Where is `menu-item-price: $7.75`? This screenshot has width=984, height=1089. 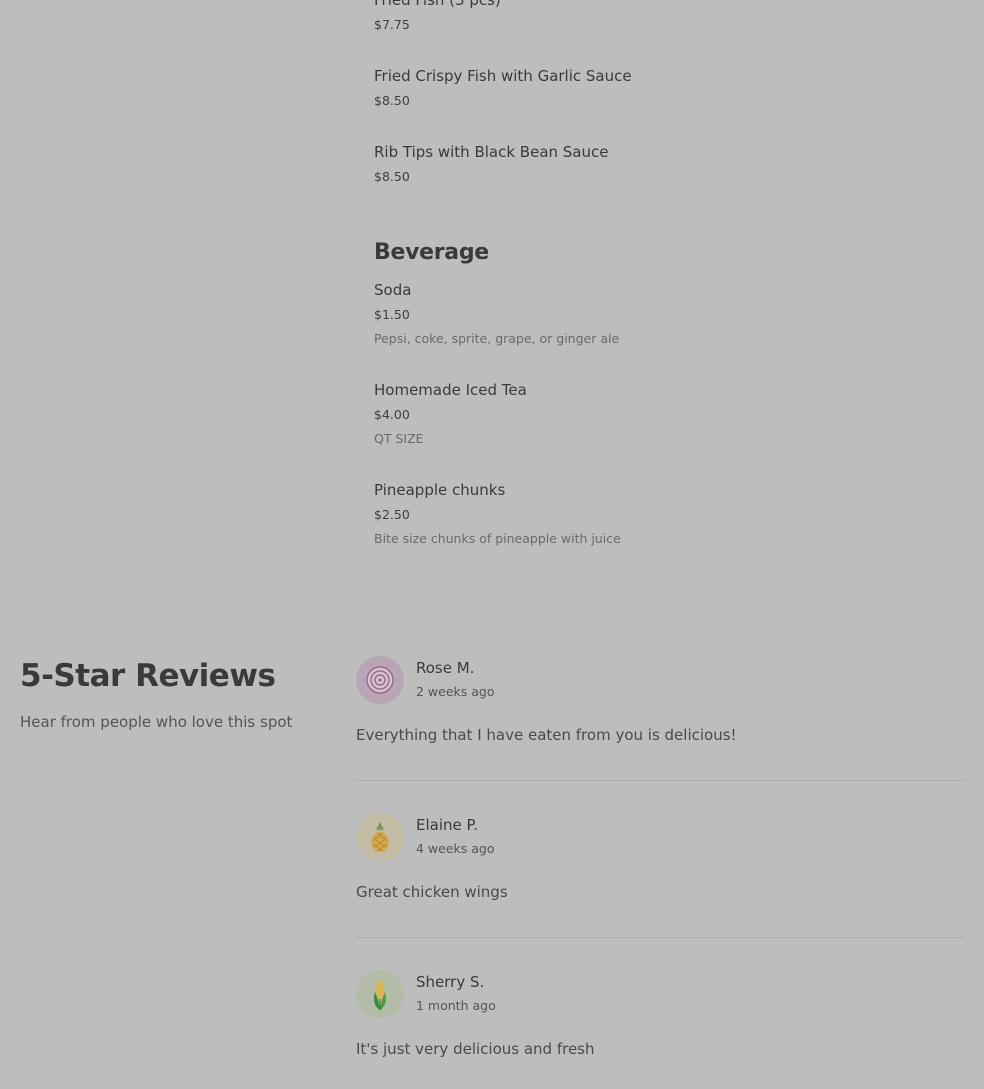 menu-item-price: $7.75 is located at coordinates (392, 24).